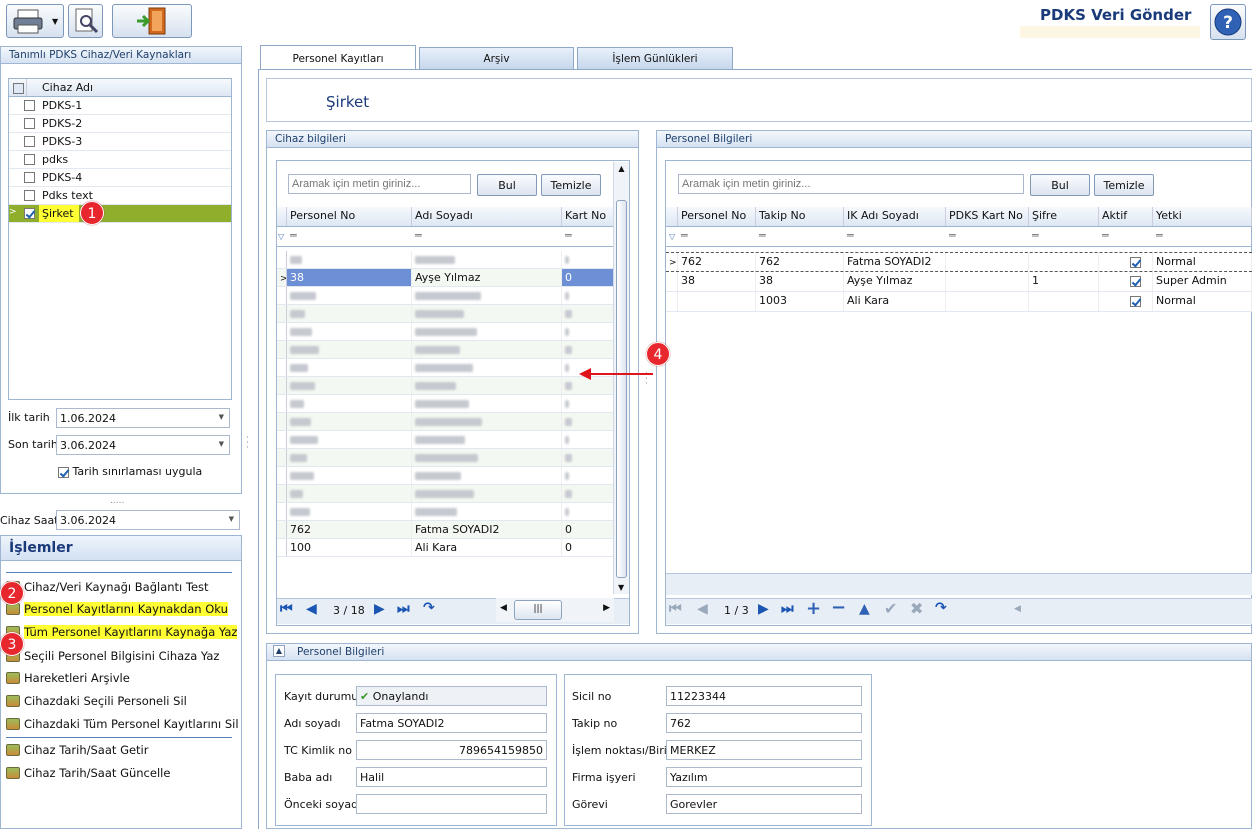  Describe the element at coordinates (987, 216) in the screenshot. I see `col-header: PDKS Kart No` at that location.